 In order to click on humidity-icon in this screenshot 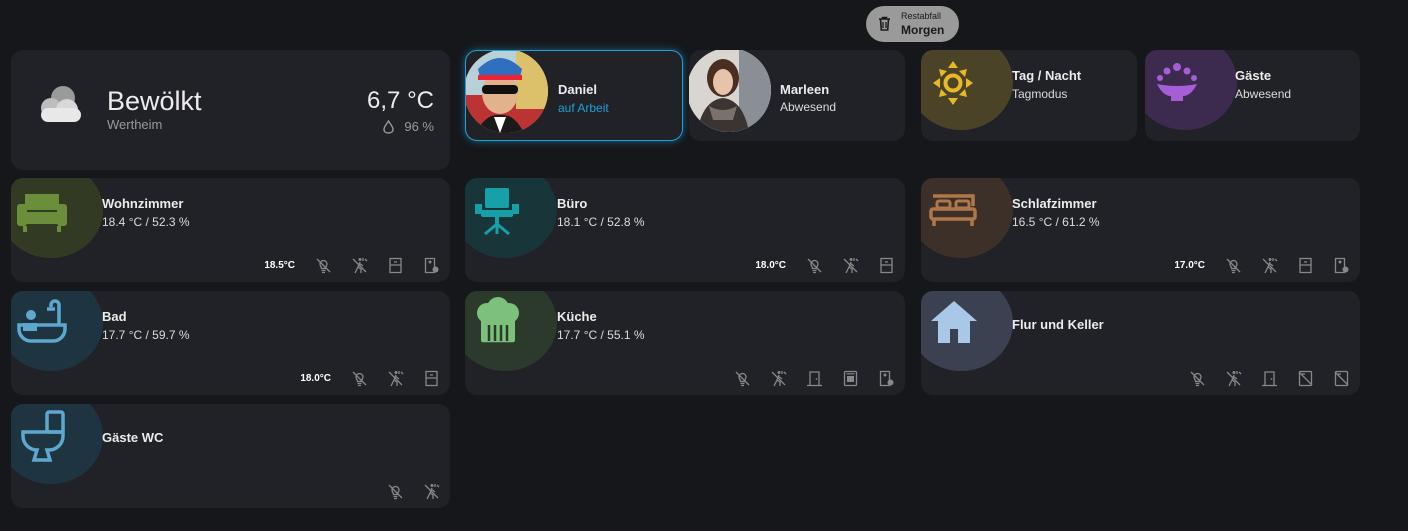, I will do `click(388, 127)`.